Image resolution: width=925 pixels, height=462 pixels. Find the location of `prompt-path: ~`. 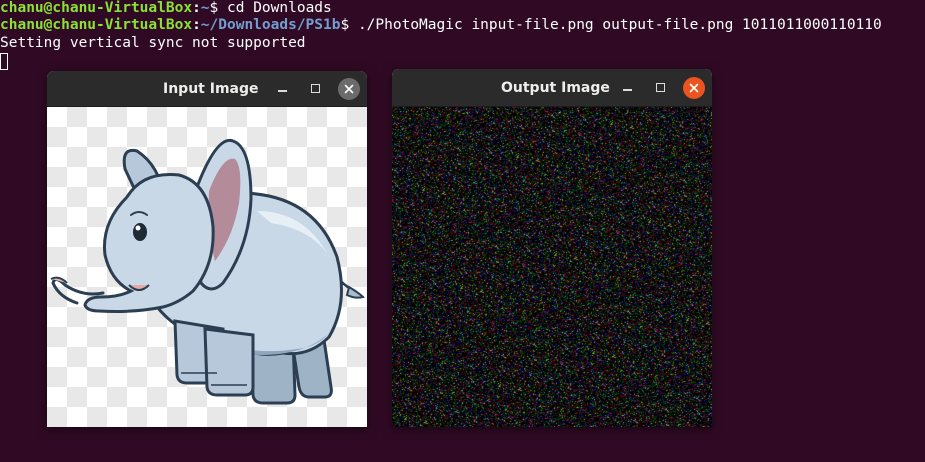

prompt-path: ~ is located at coordinates (205, 8).